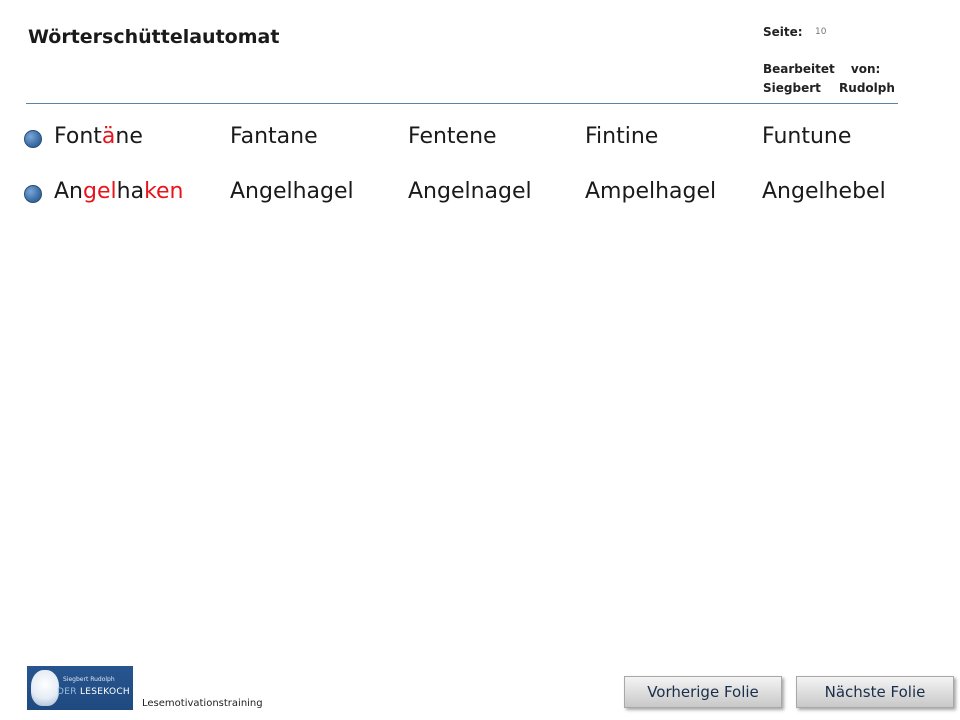 The height and width of the screenshot is (720, 960). Describe the element at coordinates (822, 69) in the screenshot. I see `edited-by-label: Bearbeitet von:` at that location.